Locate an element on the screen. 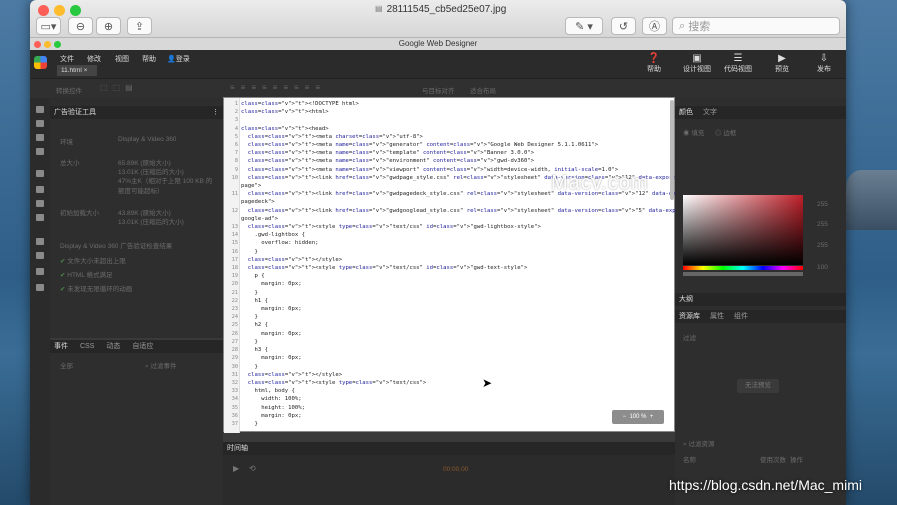  alpha-slider is located at coordinates (743, 274).